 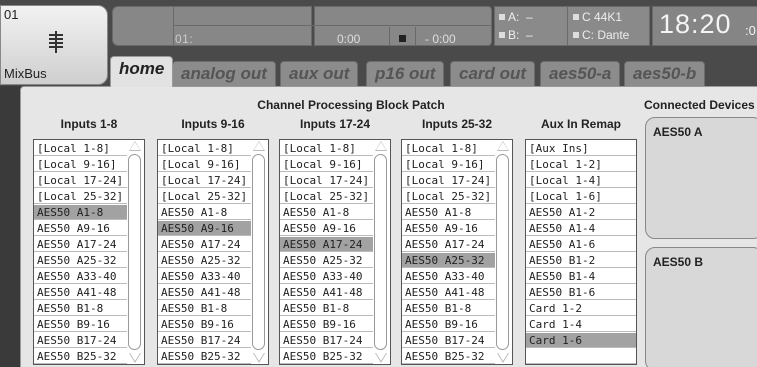 What do you see at coordinates (581, 260) in the screenshot?
I see `patch-option: AES50 B1-2` at bounding box center [581, 260].